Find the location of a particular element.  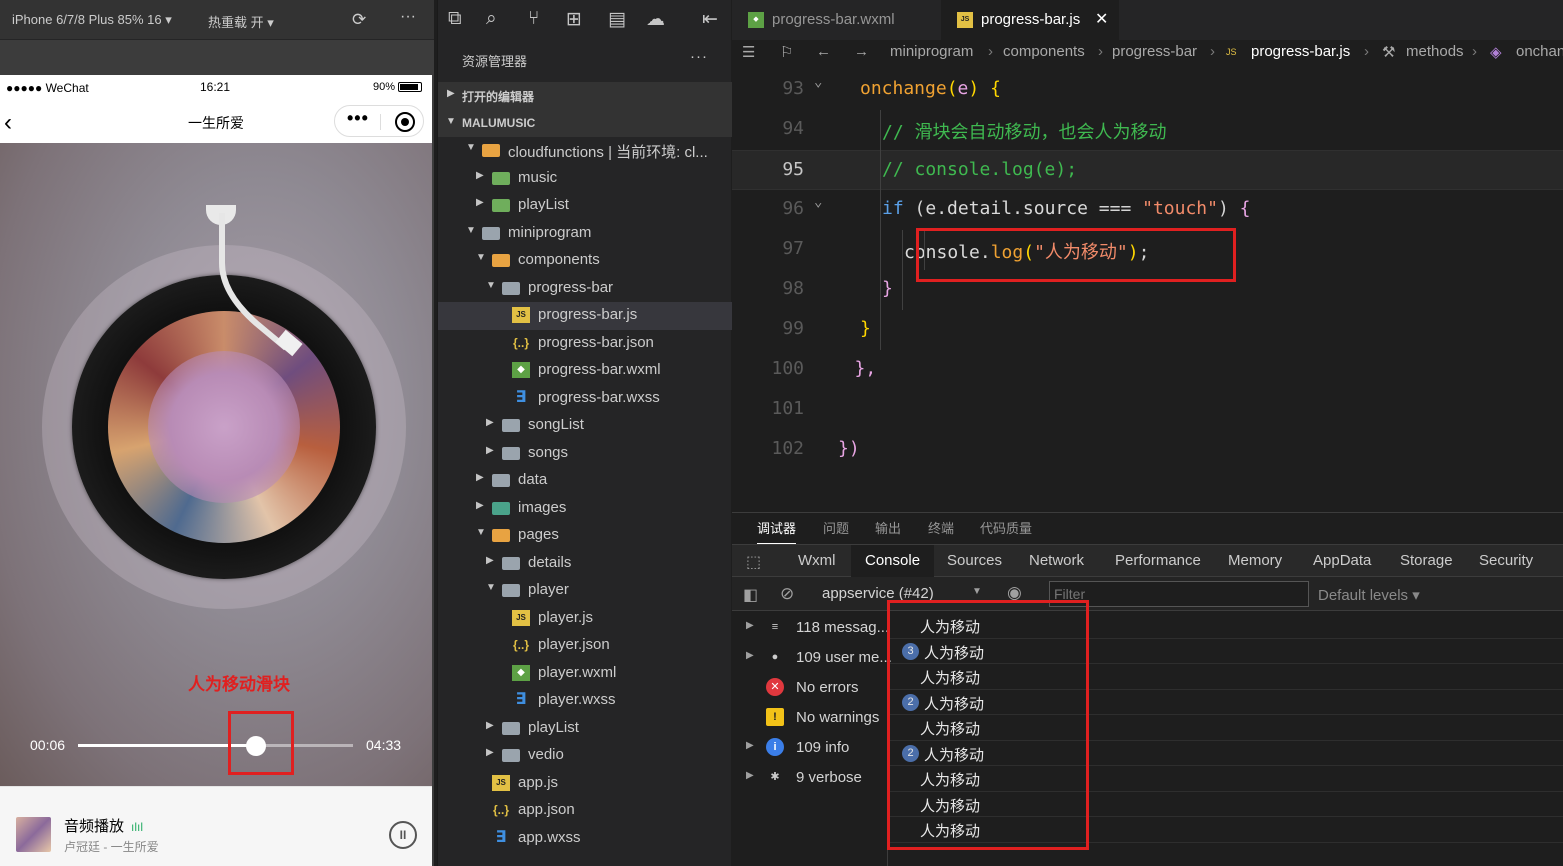

code-line: 93 ⌄ onchange(e) { is located at coordinates (1147, 90).